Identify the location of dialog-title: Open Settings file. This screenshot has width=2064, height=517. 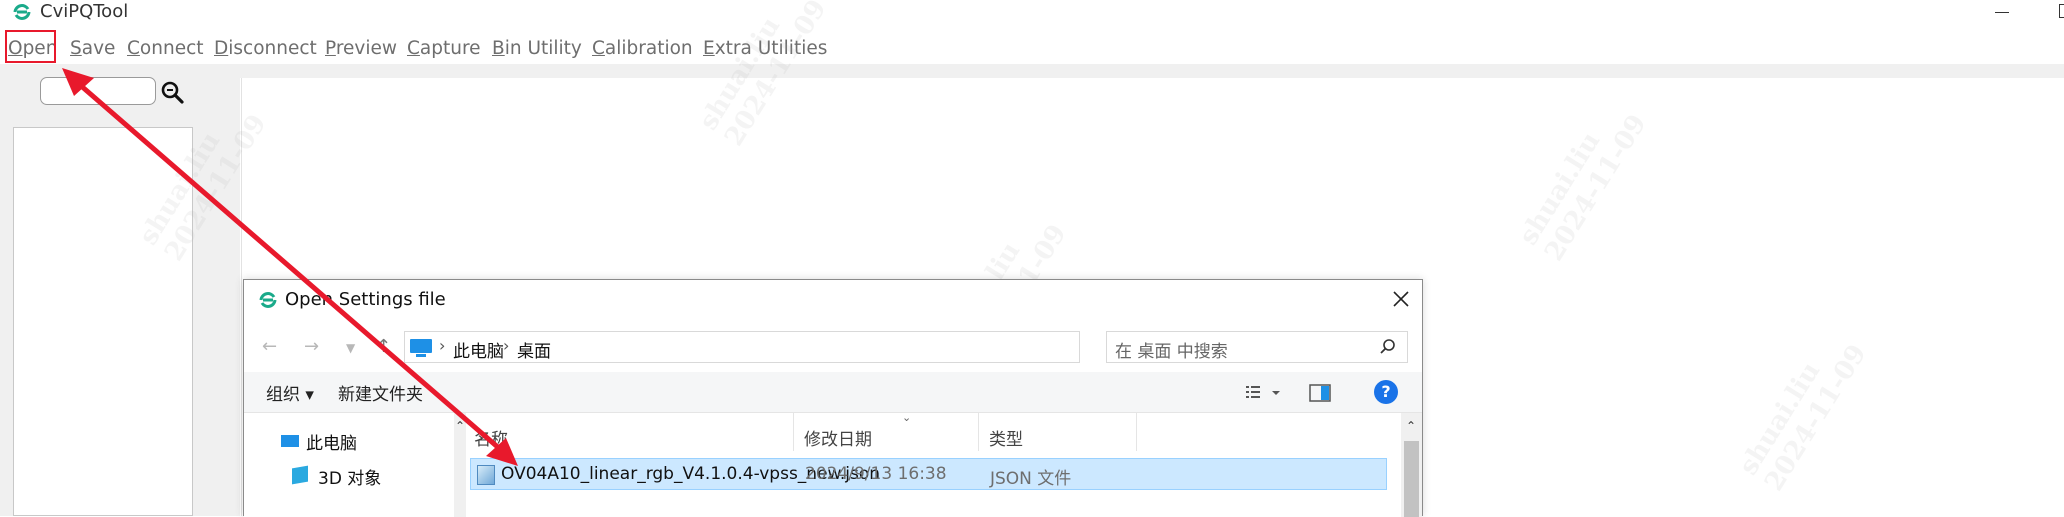
(365, 299).